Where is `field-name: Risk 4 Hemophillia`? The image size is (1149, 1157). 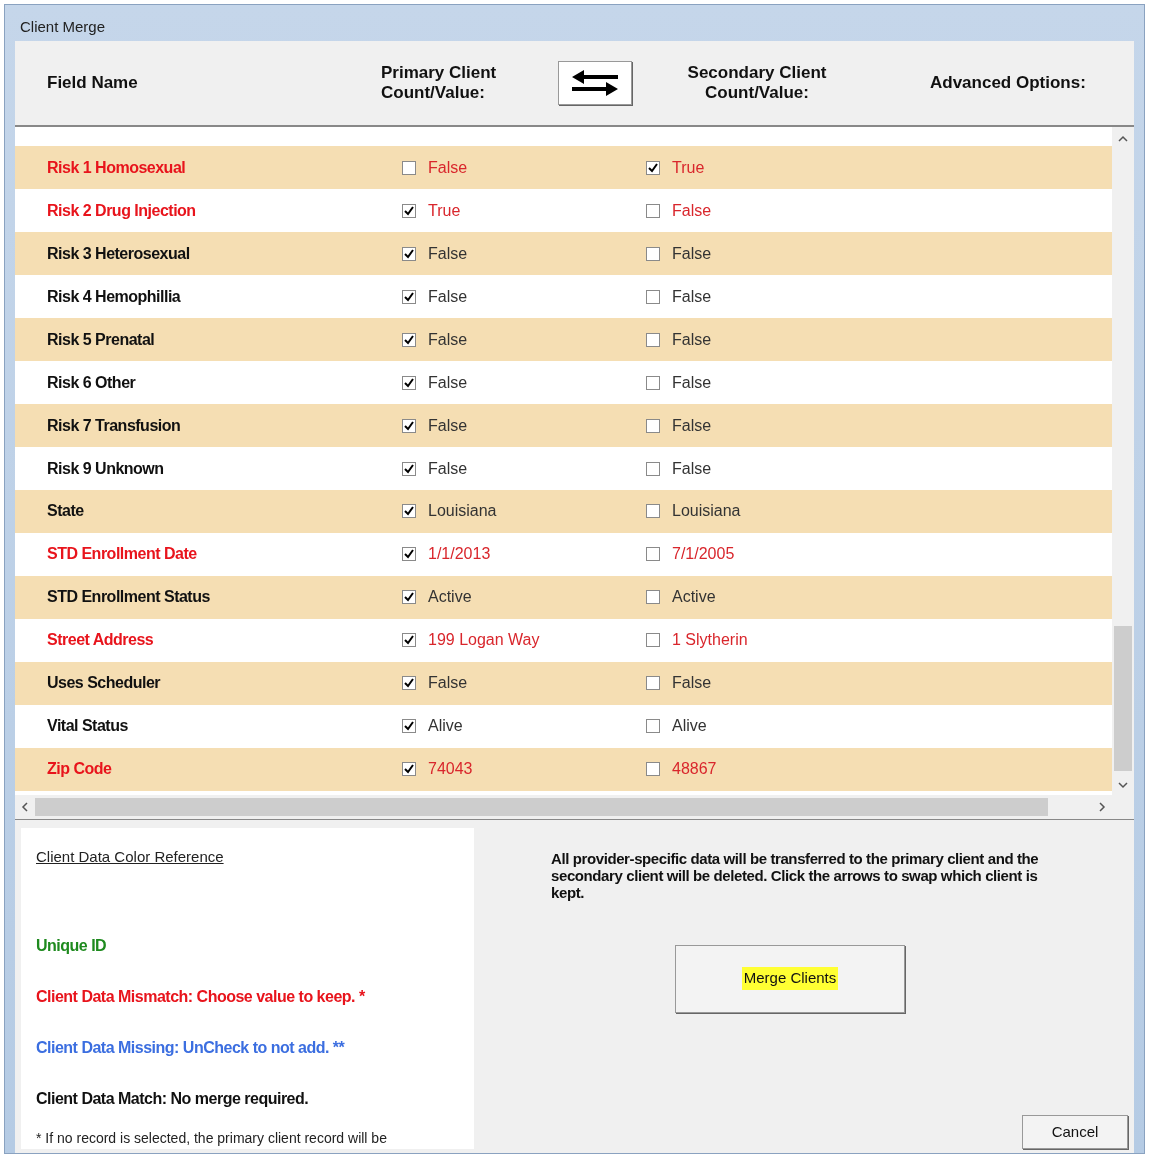 field-name: Risk 4 Hemophillia is located at coordinates (114, 296).